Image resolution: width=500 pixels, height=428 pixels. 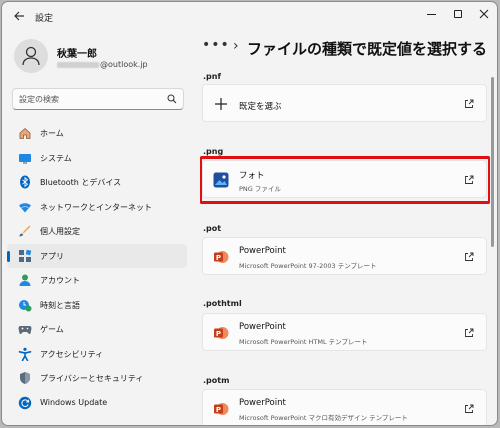 What do you see at coordinates (97, 329) in the screenshot?
I see `sidebar-item-gaming: ゲーム` at bounding box center [97, 329].